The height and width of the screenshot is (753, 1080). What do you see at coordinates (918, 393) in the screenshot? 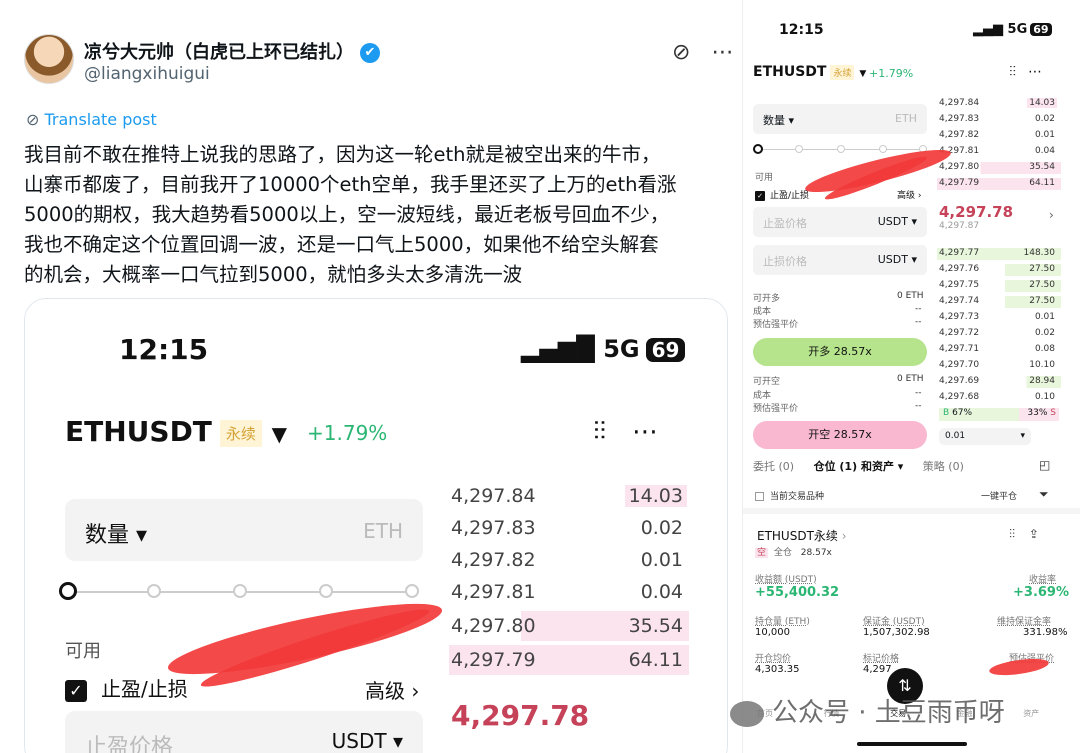
I see `cost-value: --` at bounding box center [918, 393].